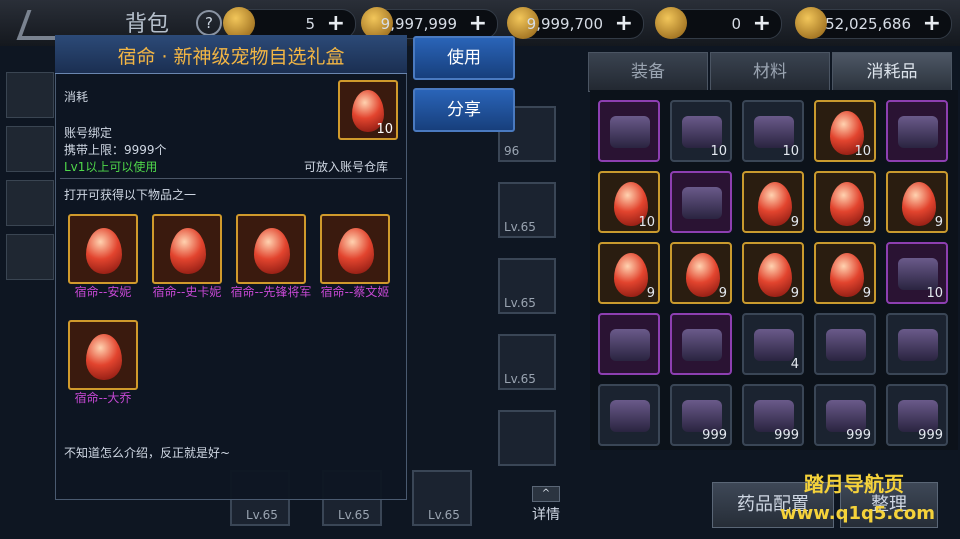  I want to click on tab-materials: 材料, so click(770, 72).